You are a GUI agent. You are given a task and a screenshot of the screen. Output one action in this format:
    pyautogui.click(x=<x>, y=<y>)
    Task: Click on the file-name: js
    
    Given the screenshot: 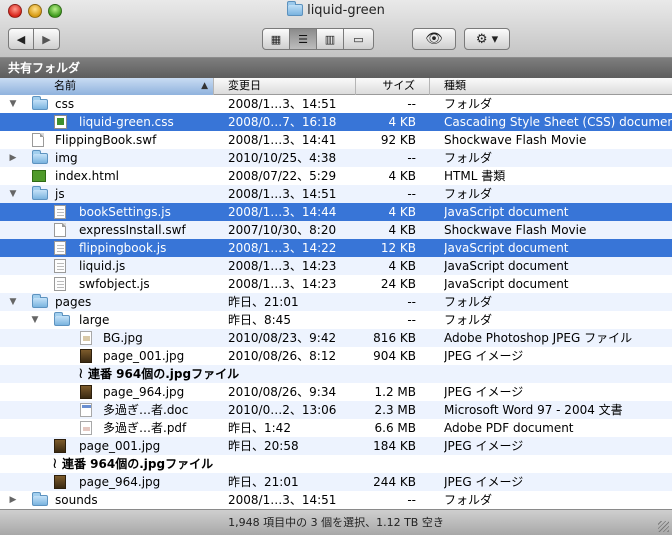 What is the action you would take?
    pyautogui.click(x=60, y=194)
    